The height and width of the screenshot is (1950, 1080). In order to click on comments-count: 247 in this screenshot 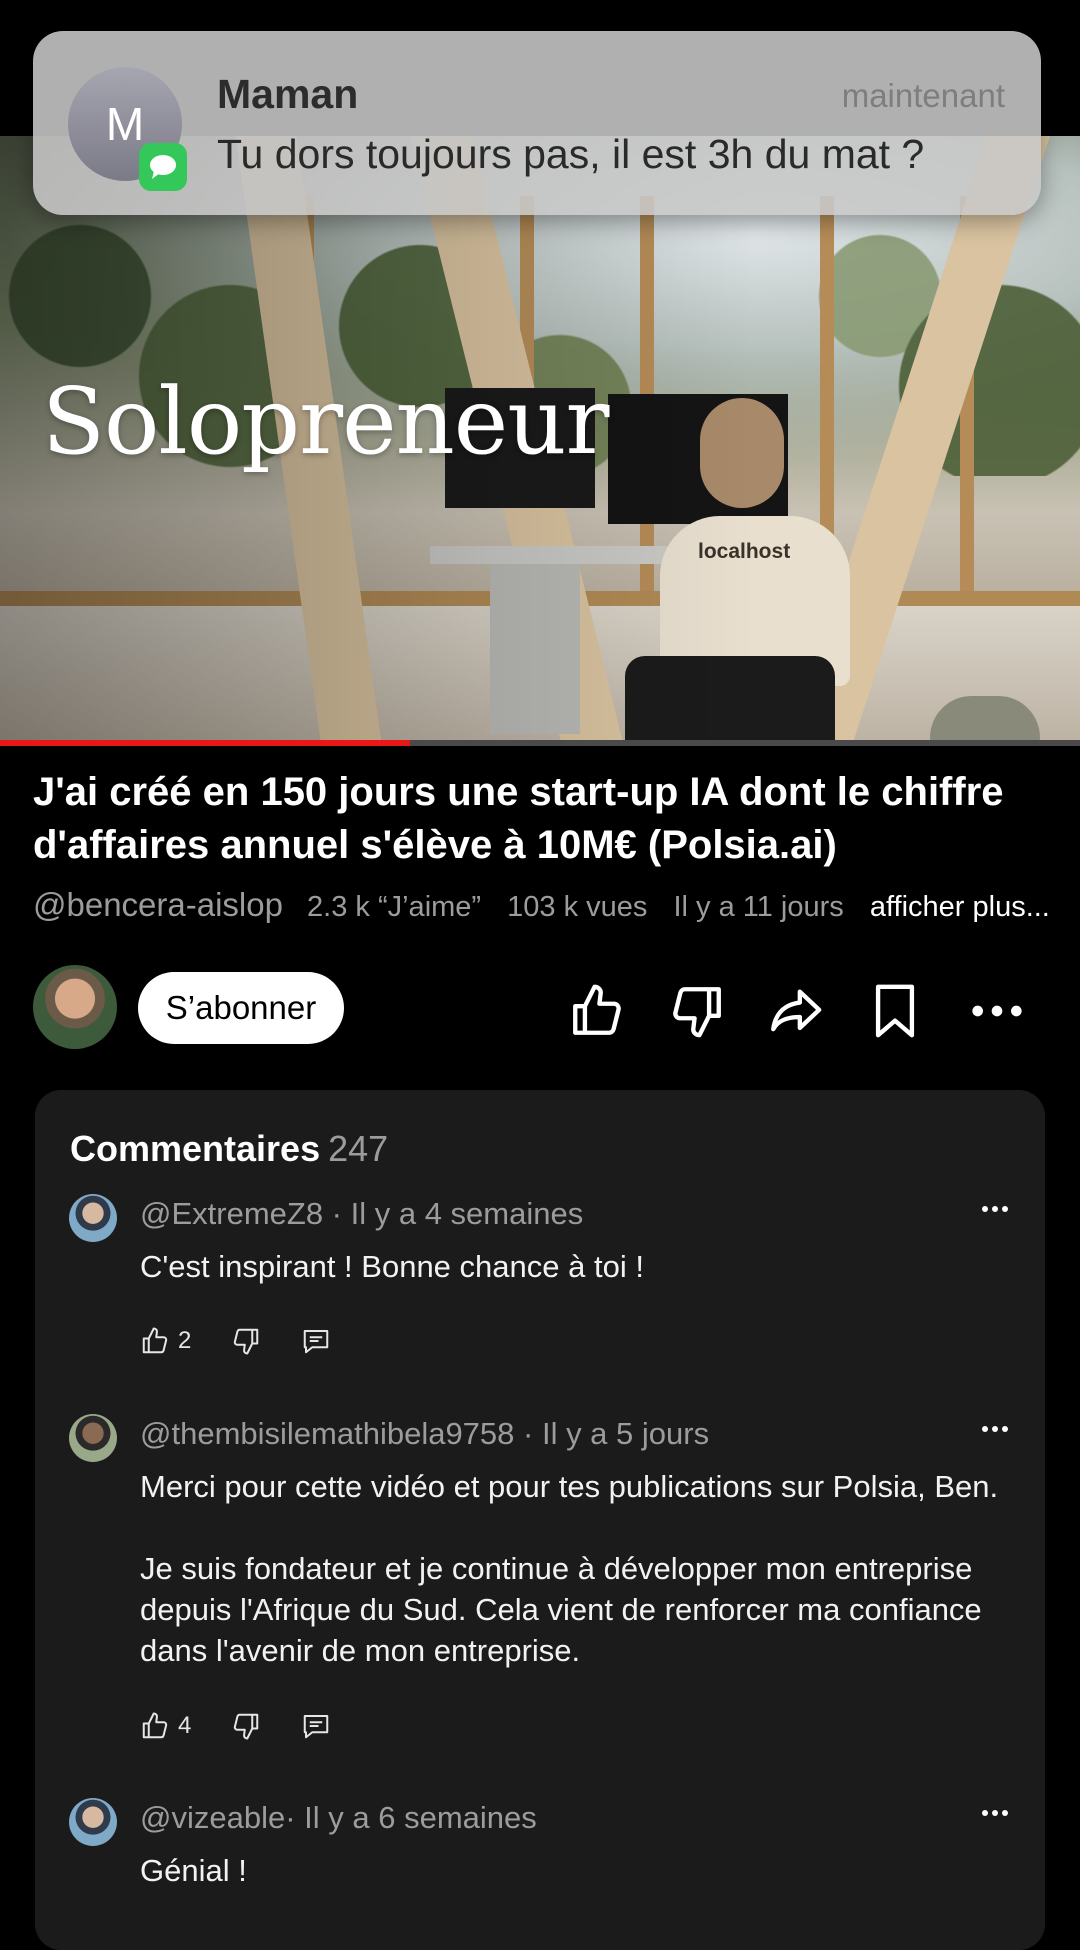, I will do `click(358, 1148)`.